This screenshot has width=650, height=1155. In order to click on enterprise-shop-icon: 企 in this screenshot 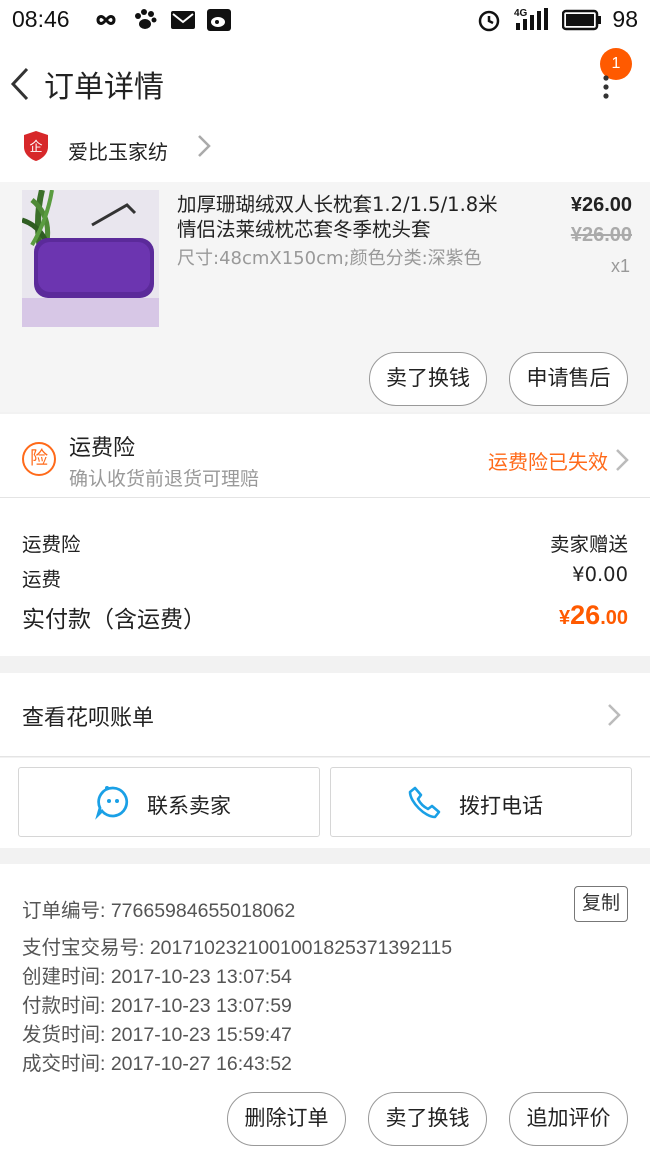, I will do `click(36, 146)`.